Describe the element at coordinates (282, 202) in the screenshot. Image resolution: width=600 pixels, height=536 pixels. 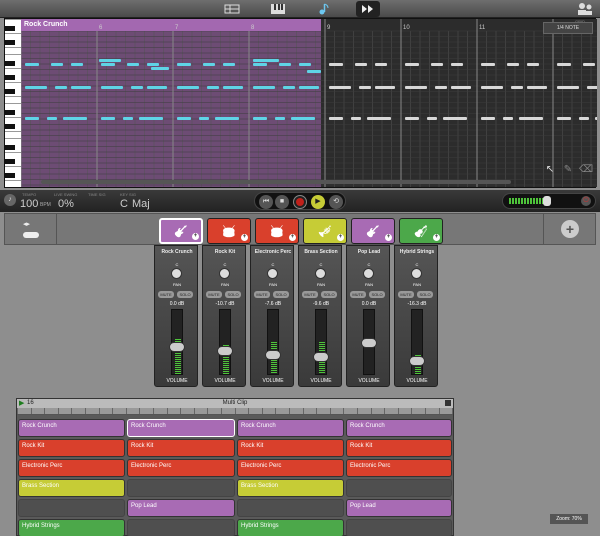
I see `stop-button: ■` at that location.